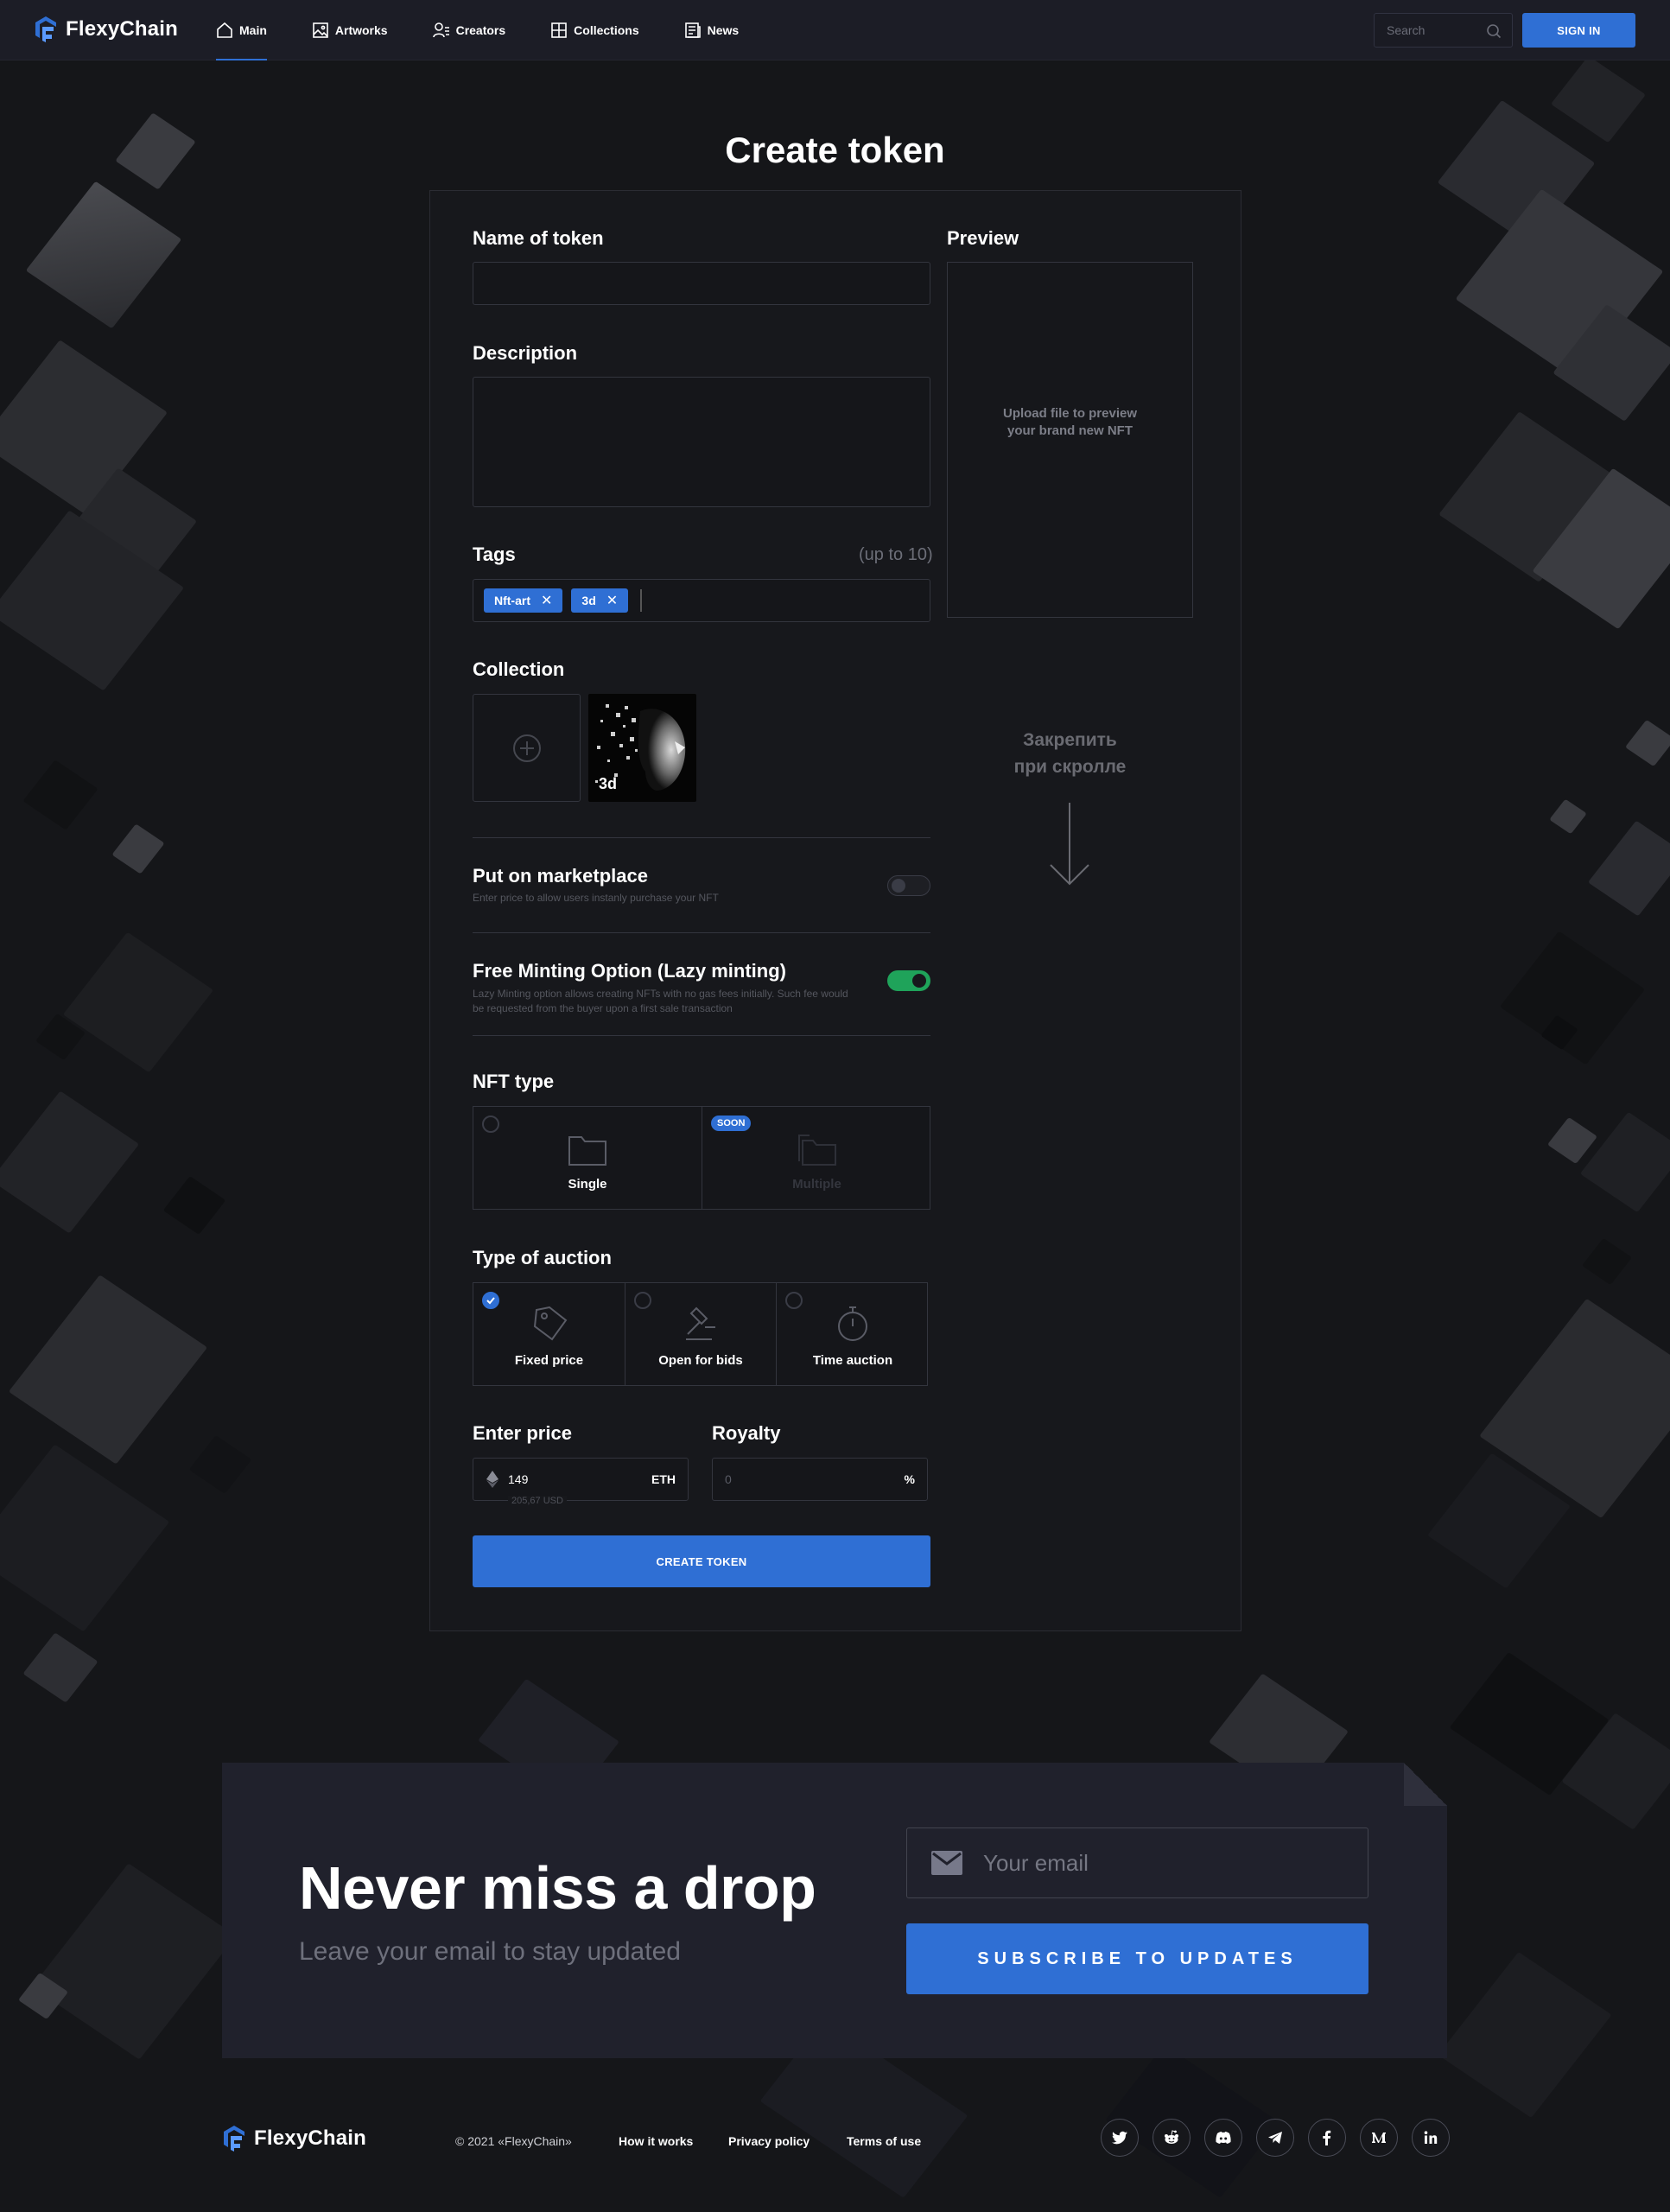 The image size is (1670, 2212). Describe the element at coordinates (656, 2141) in the screenshot. I see `footer-link-how-it-works: How it works` at that location.